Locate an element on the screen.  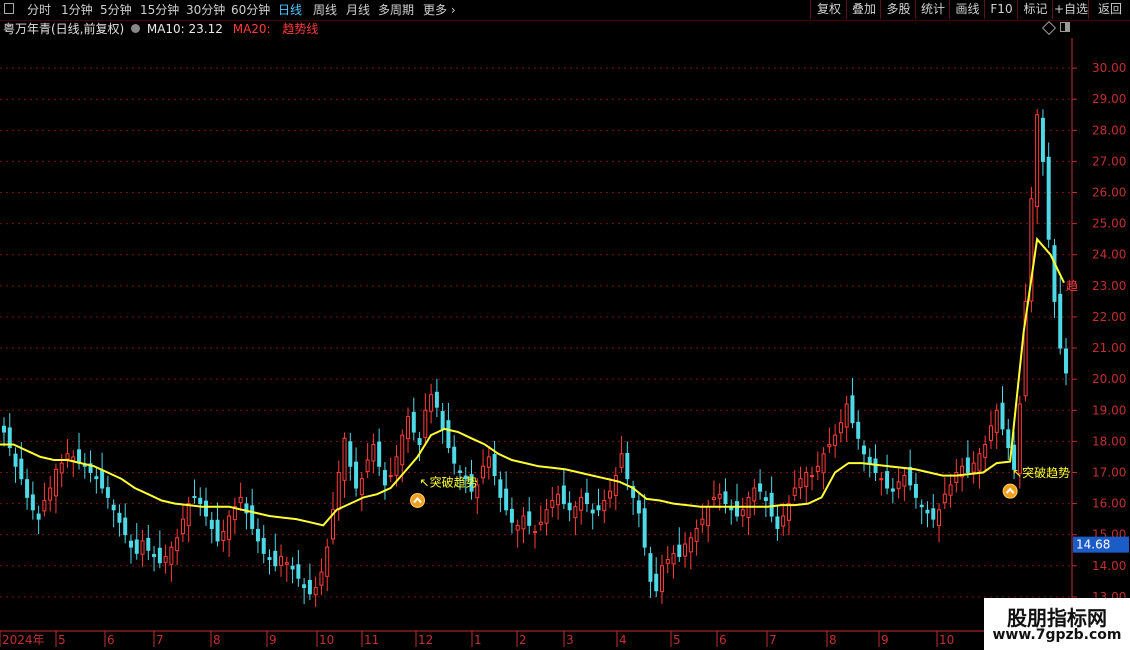
diamond-icon is located at coordinates (1049, 28).